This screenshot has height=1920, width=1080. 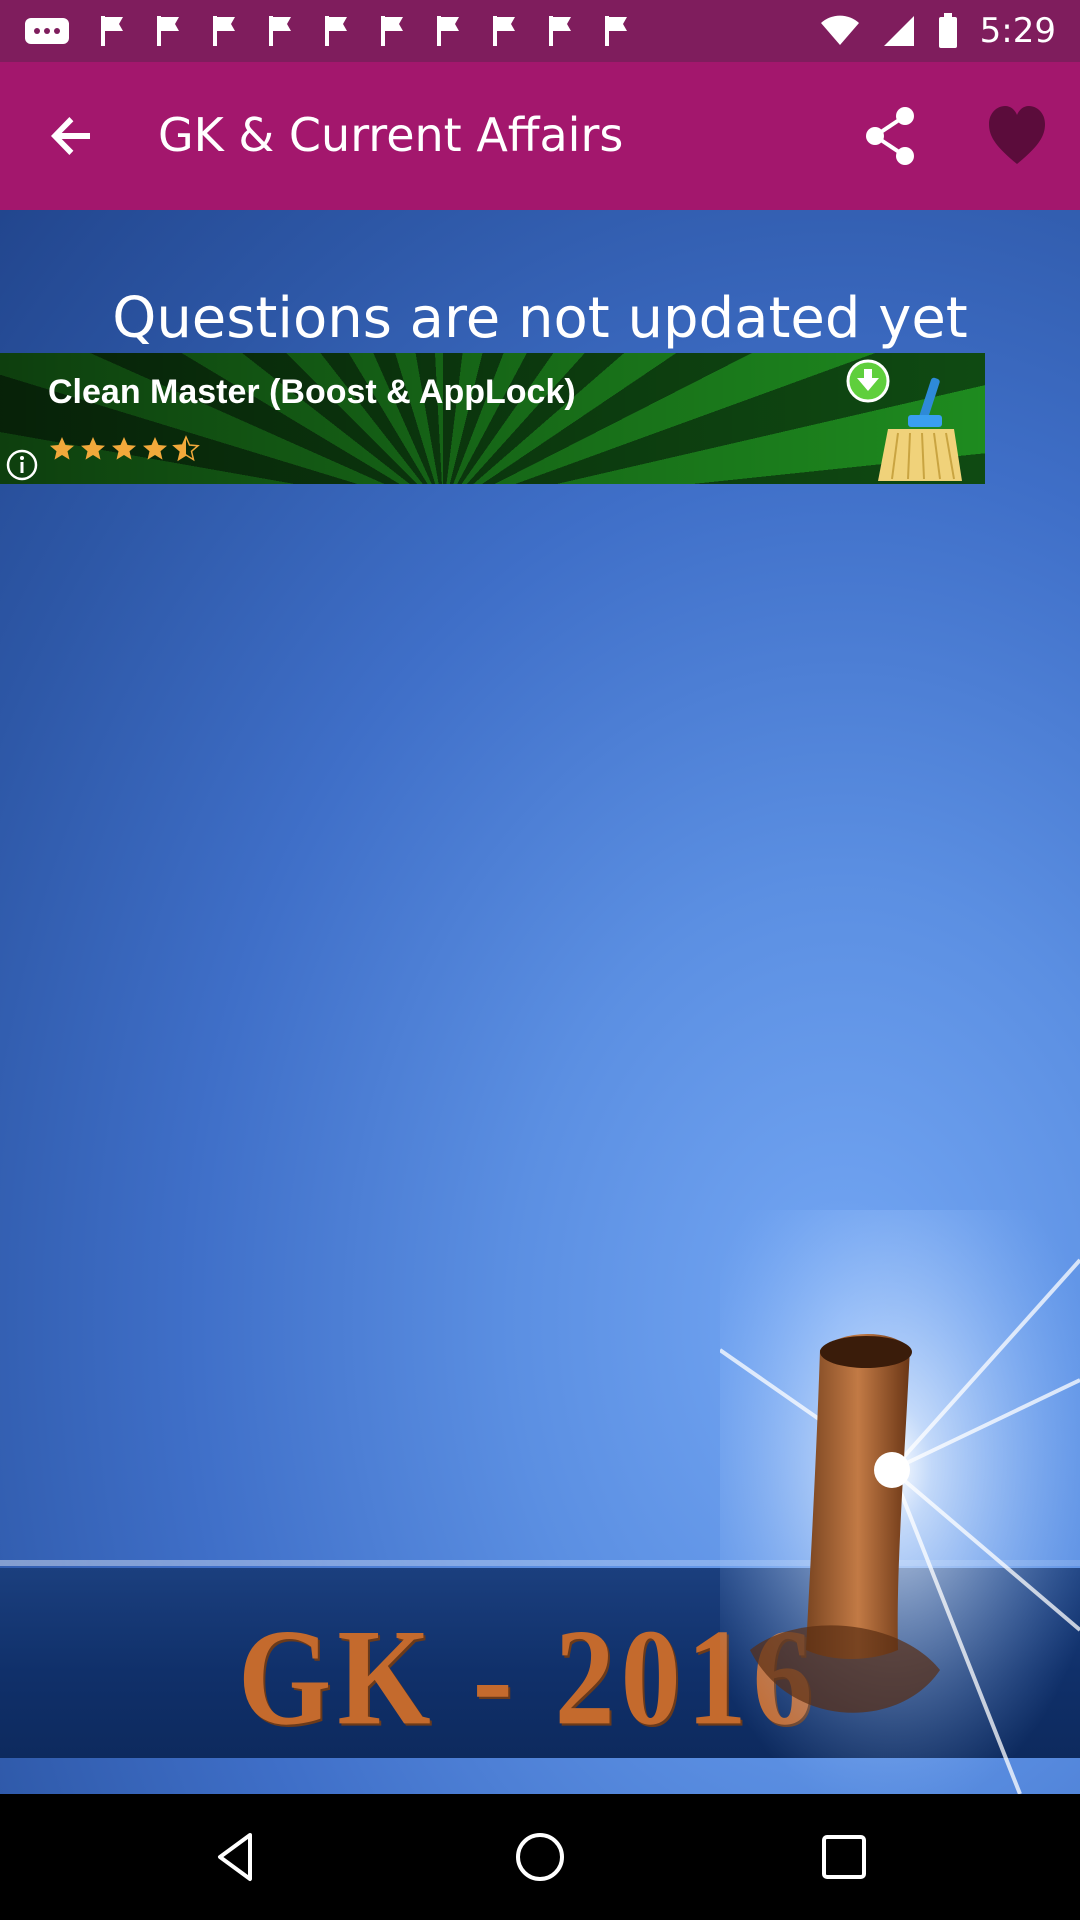 I want to click on page-title: GK & Current Affairs, so click(x=391, y=135).